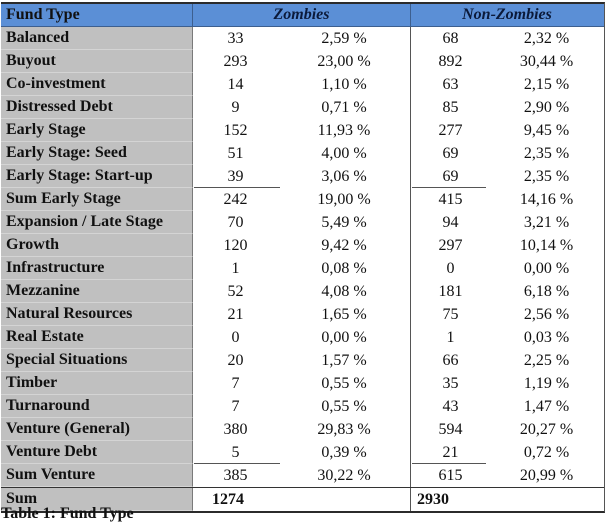 This screenshot has width=607, height=523. What do you see at coordinates (235, 452) in the screenshot?
I see `zombies-count: 5` at bounding box center [235, 452].